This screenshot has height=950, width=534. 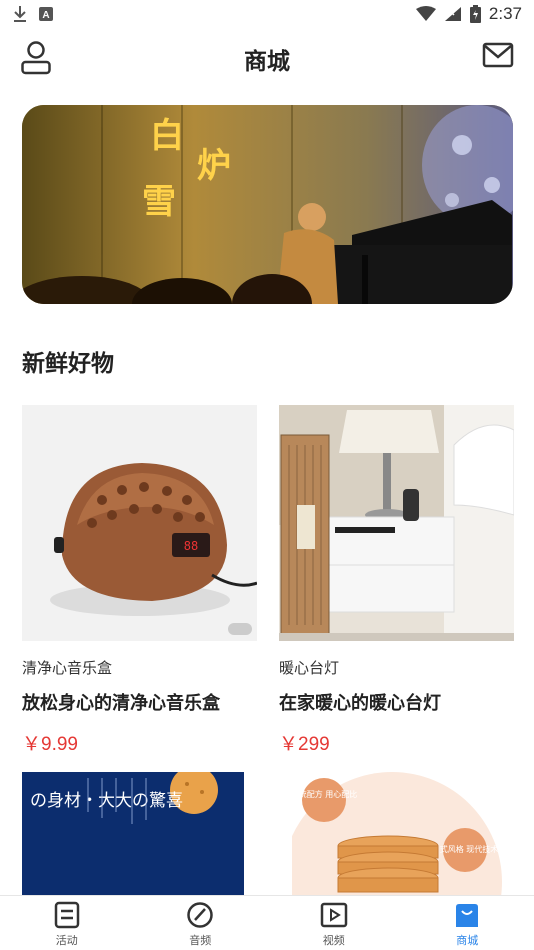 I want to click on wifi-icon, so click(x=425, y=13).